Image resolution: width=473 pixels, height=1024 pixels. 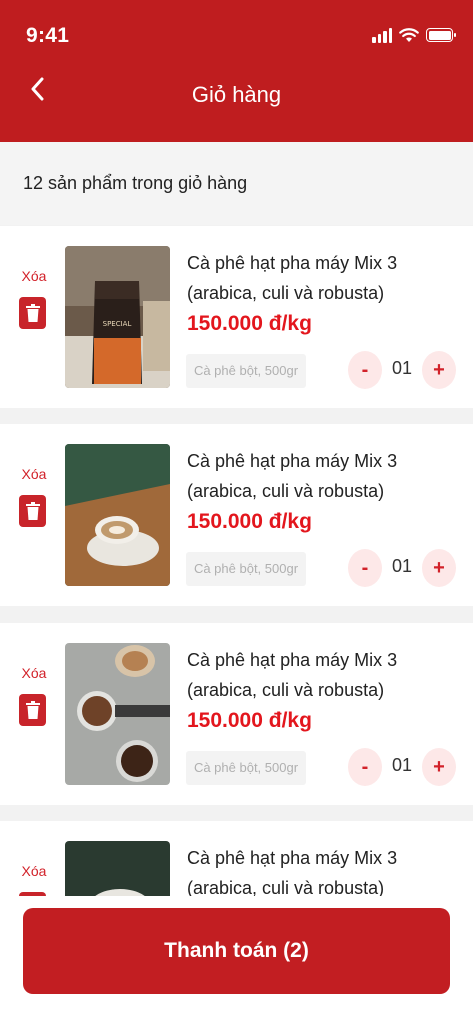 I want to click on app-header: 9:41 Giỏ hàng, so click(x=236, y=71).